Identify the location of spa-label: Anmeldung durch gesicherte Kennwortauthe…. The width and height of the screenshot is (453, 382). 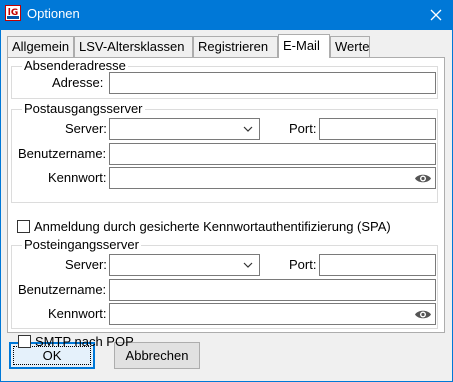
(212, 226).